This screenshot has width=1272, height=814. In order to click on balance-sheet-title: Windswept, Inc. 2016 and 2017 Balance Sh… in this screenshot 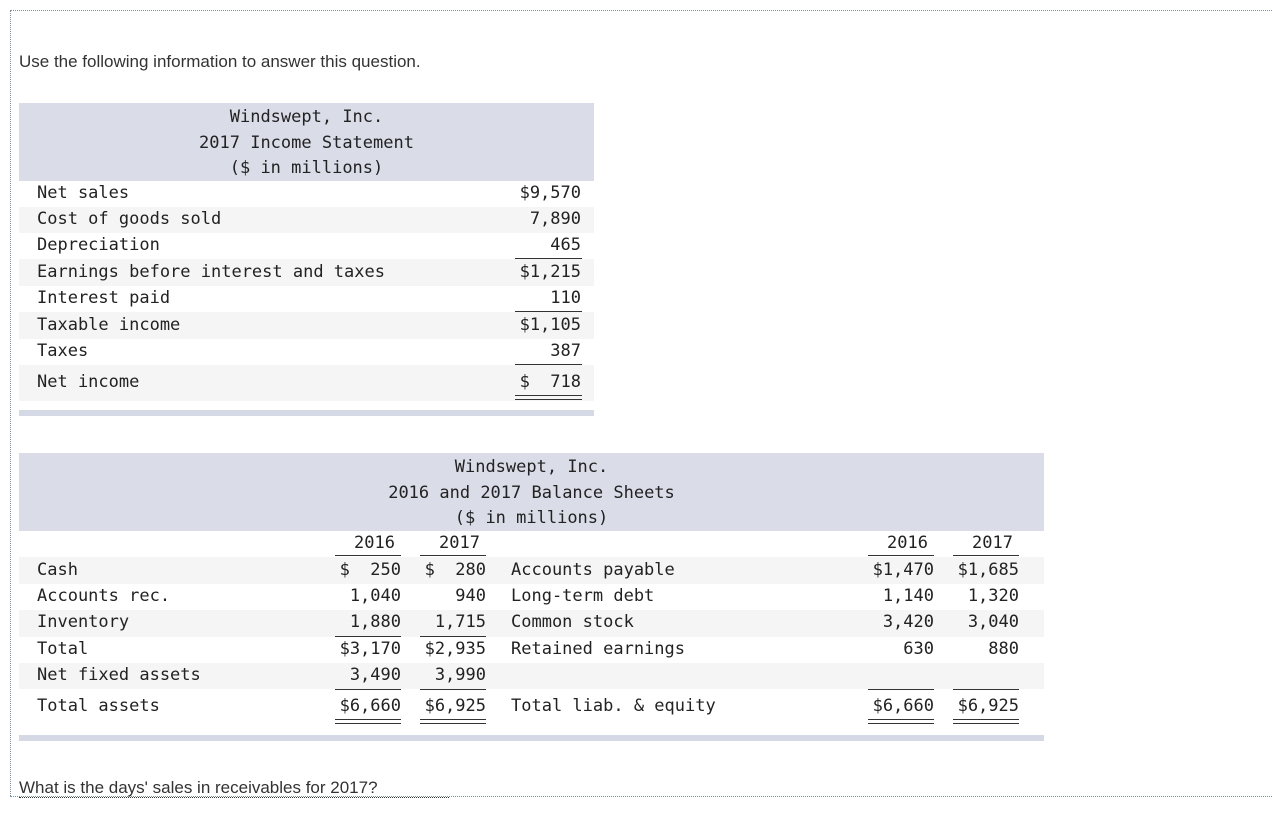, I will do `click(531, 493)`.